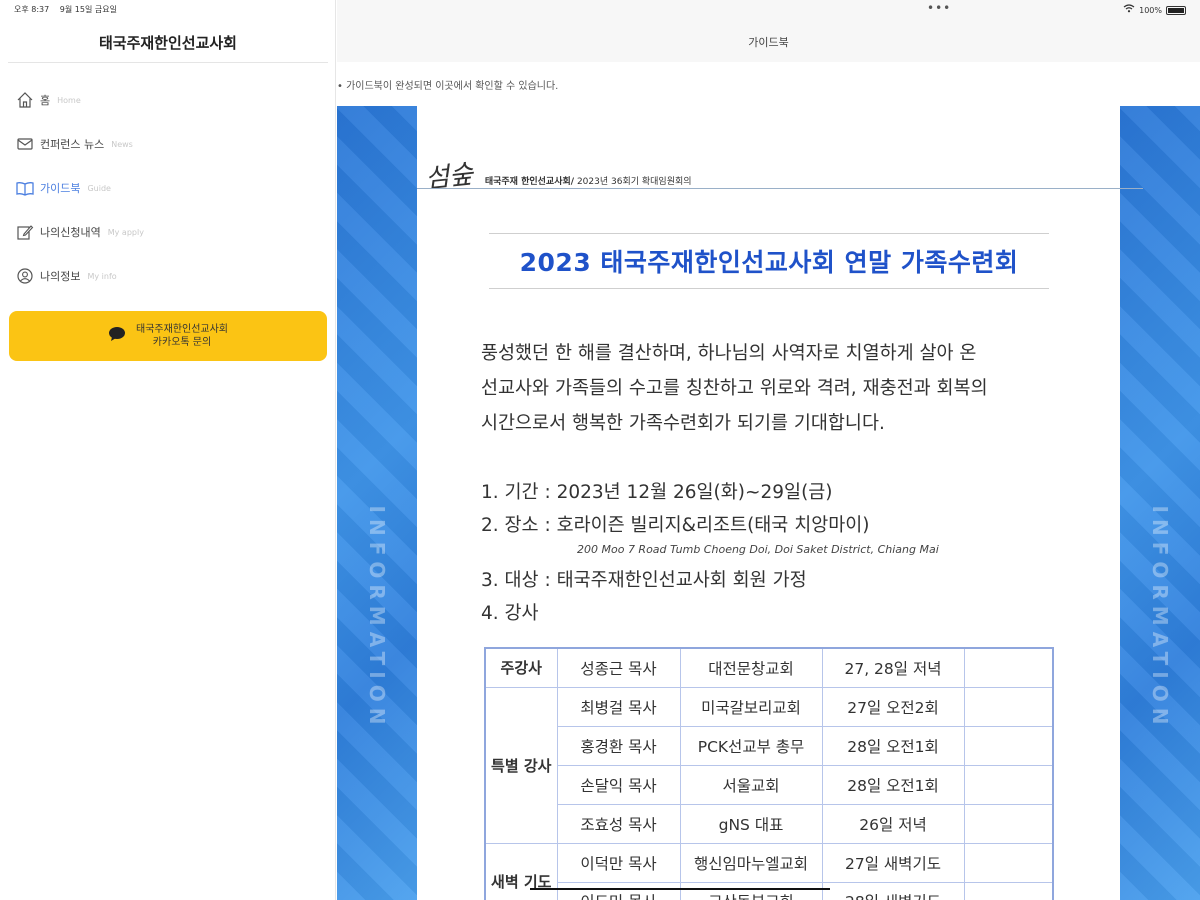 This screenshot has width=1200, height=900. Describe the element at coordinates (25, 188) in the screenshot. I see `book-icon` at that location.